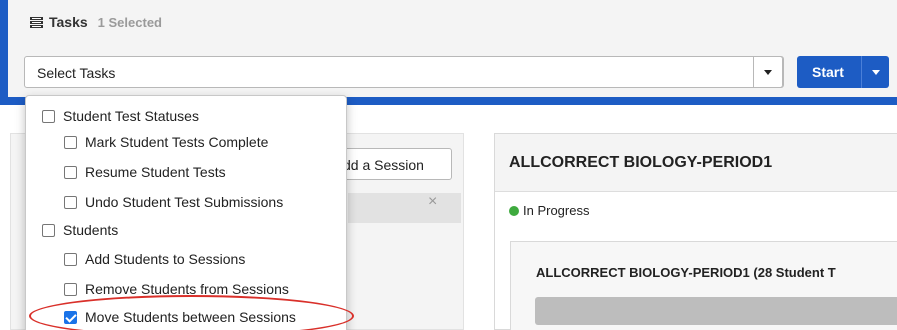 This screenshot has width=897, height=330. I want to click on start-button: Start, so click(843, 72).